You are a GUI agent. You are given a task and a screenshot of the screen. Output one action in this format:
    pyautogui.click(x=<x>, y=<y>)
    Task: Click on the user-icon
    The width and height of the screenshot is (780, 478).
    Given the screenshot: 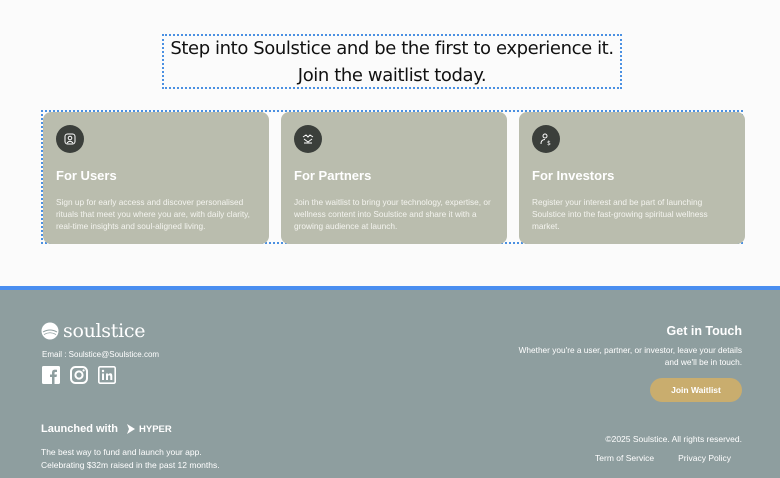 What is the action you would take?
    pyautogui.click(x=70, y=139)
    